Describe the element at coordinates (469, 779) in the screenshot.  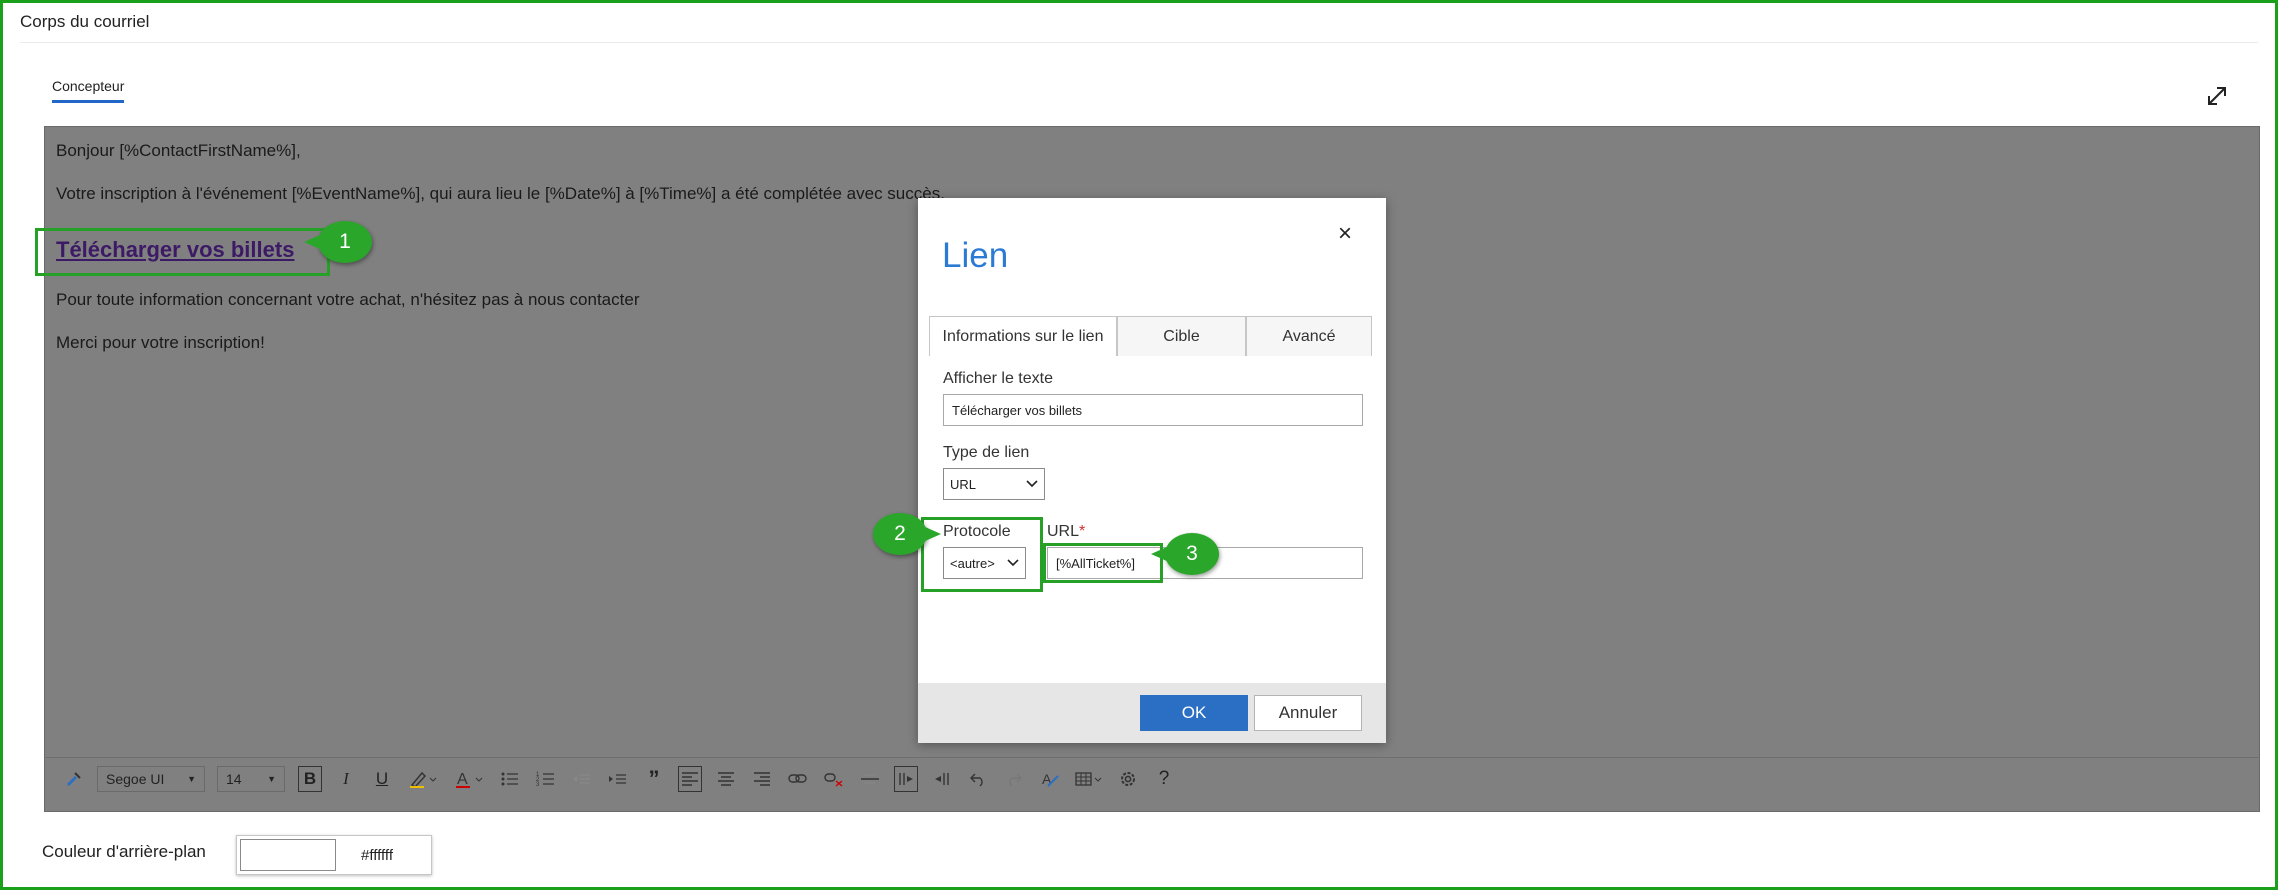
I see `font-color-icon: A` at that location.